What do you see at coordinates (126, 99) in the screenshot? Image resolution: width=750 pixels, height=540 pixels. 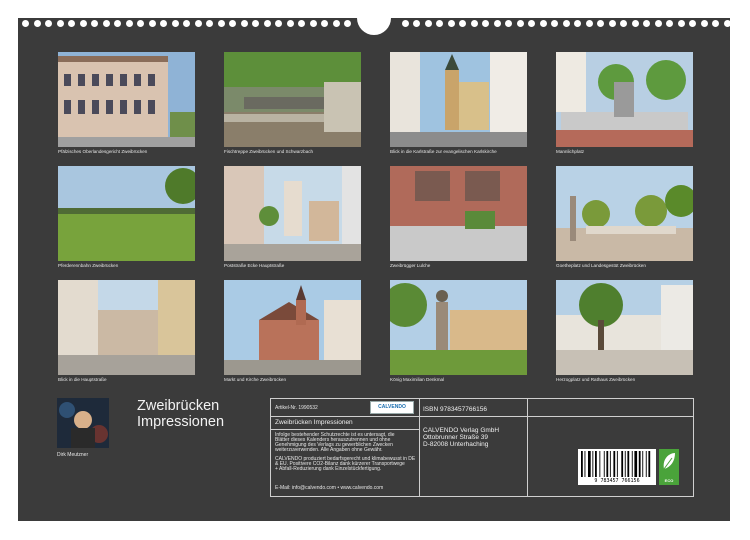 I see `photo-oberlandesgericht` at bounding box center [126, 99].